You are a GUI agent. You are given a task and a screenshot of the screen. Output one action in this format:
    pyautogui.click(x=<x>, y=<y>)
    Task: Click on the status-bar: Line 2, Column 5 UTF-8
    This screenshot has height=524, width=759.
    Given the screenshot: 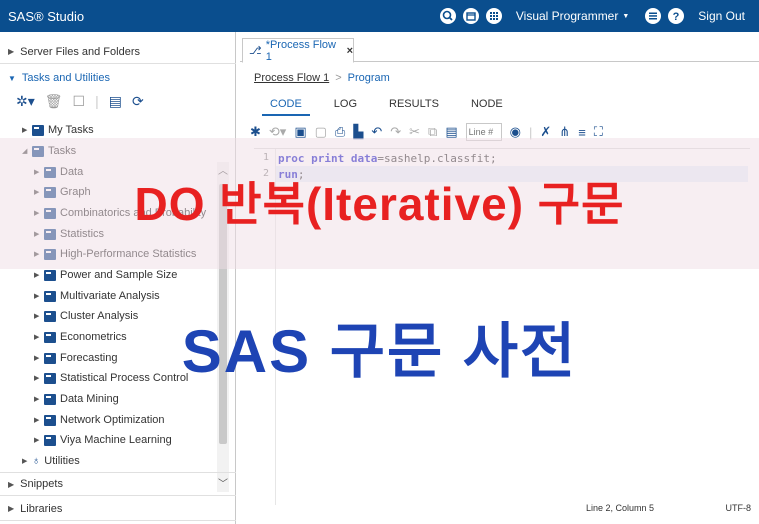 What is the action you would take?
    pyautogui.click(x=506, y=509)
    